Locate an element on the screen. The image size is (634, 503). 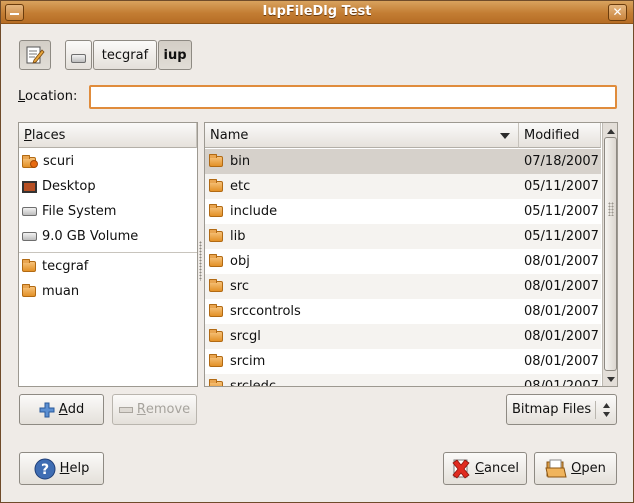
places-separator is located at coordinates (108, 252).